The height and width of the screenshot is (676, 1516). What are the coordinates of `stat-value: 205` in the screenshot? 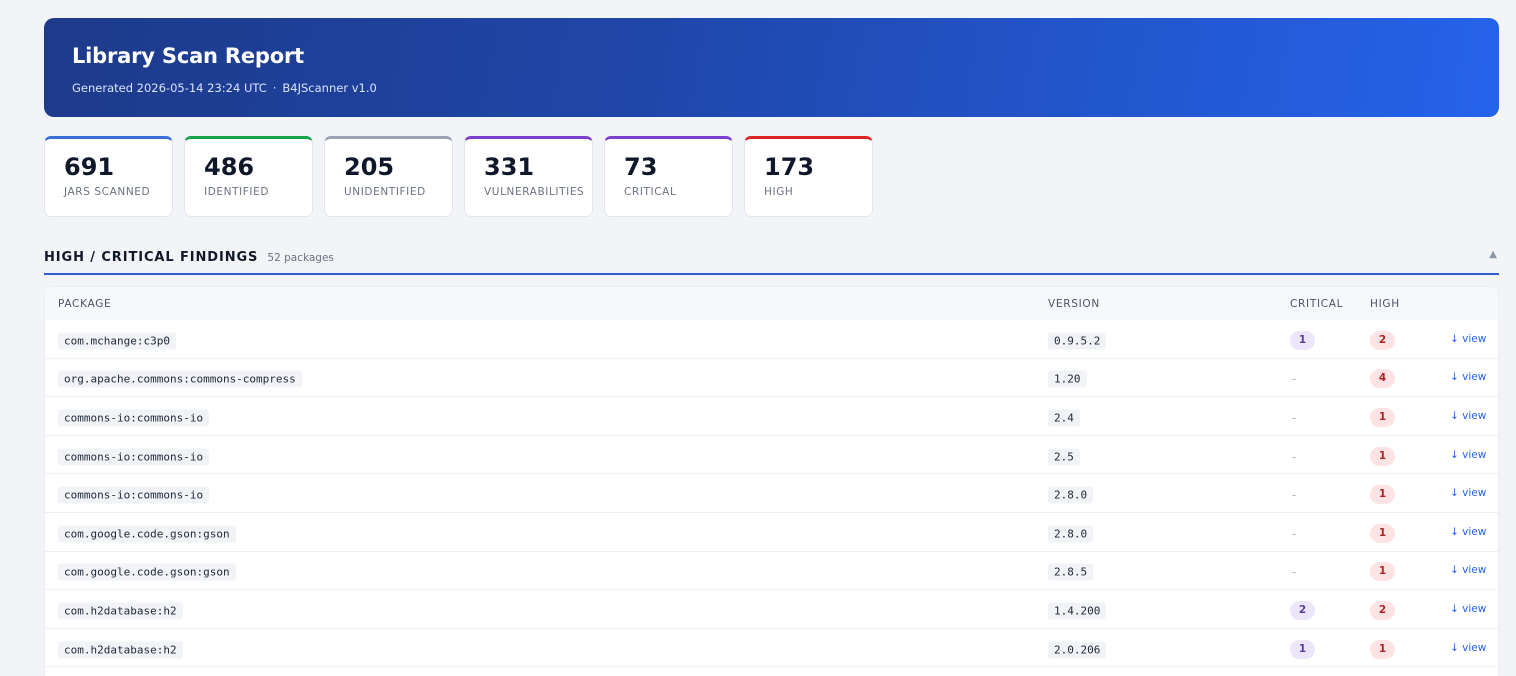 It's located at (369, 167).